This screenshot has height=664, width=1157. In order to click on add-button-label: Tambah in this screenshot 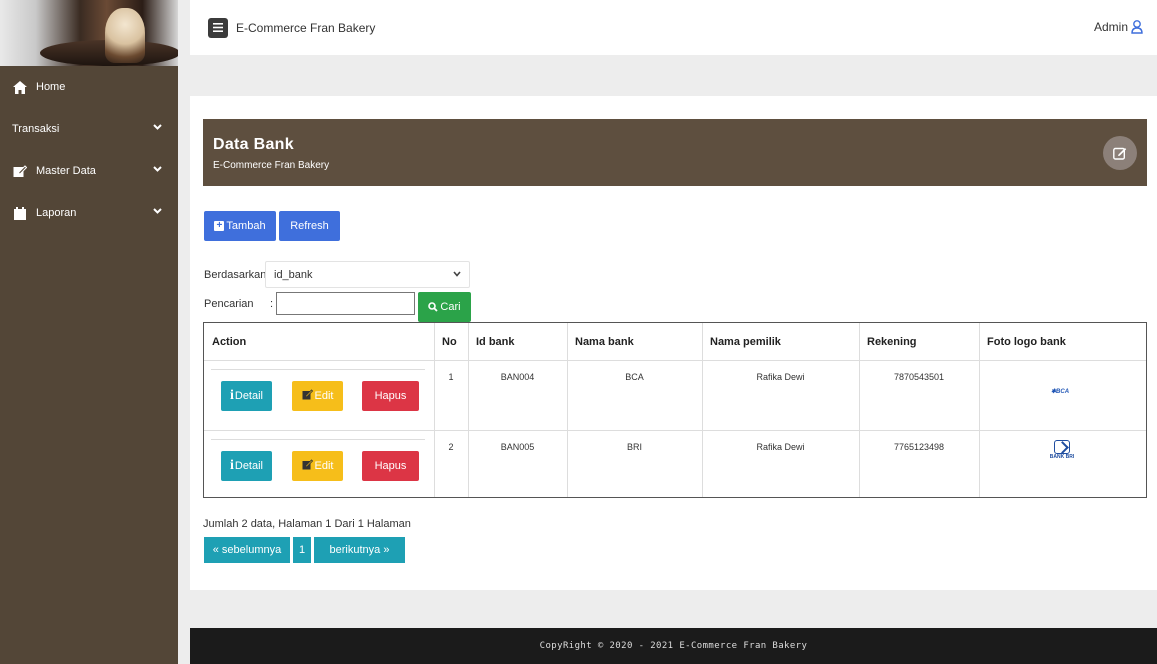, I will do `click(246, 226)`.